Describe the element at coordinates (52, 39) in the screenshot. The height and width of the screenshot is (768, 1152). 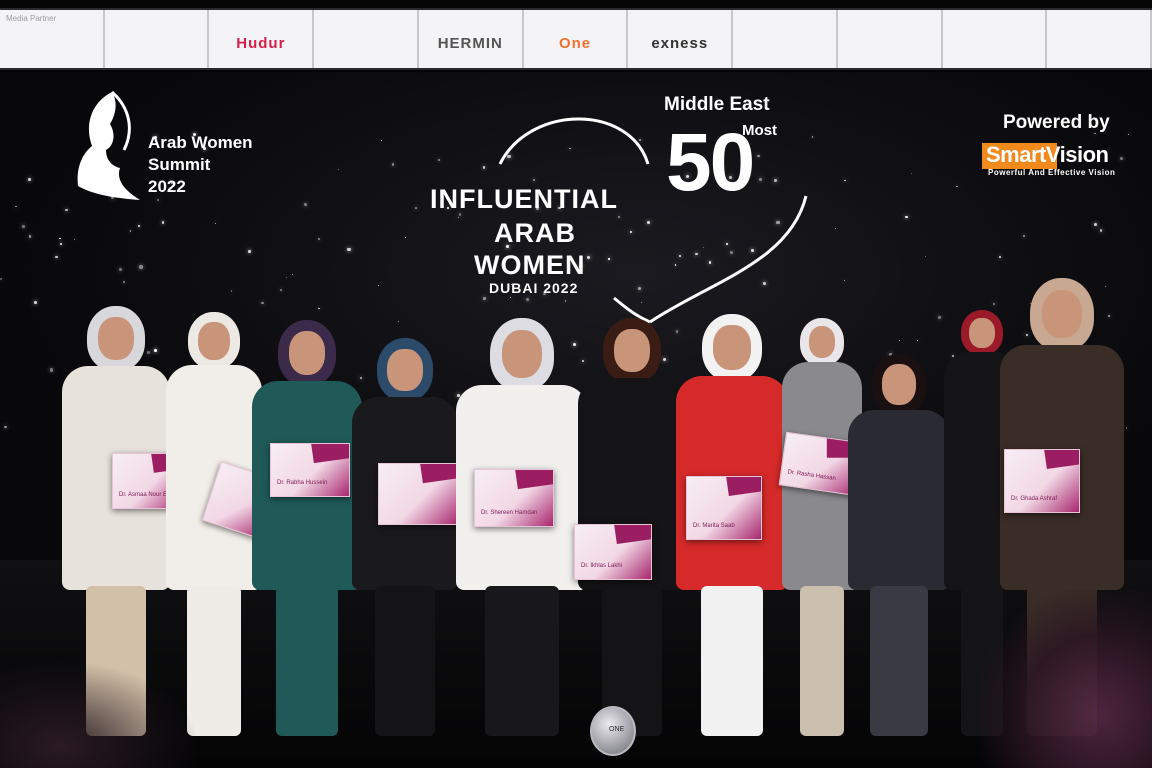
I see `sponsor-cell: Media Partner` at that location.